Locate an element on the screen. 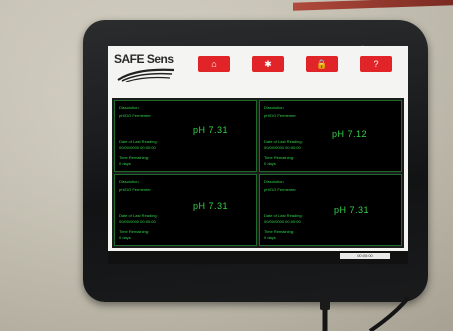  power-cable is located at coordinates (369, 308).